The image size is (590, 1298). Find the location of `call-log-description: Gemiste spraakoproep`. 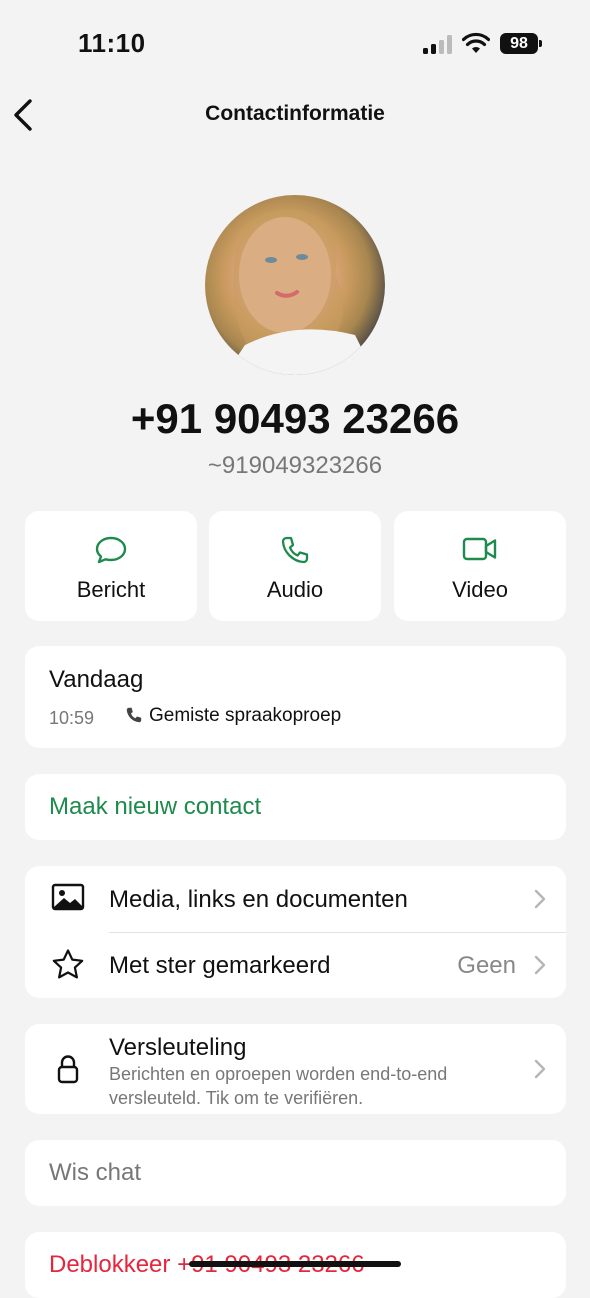

call-log-description: Gemiste spraakoproep is located at coordinates (245, 715).